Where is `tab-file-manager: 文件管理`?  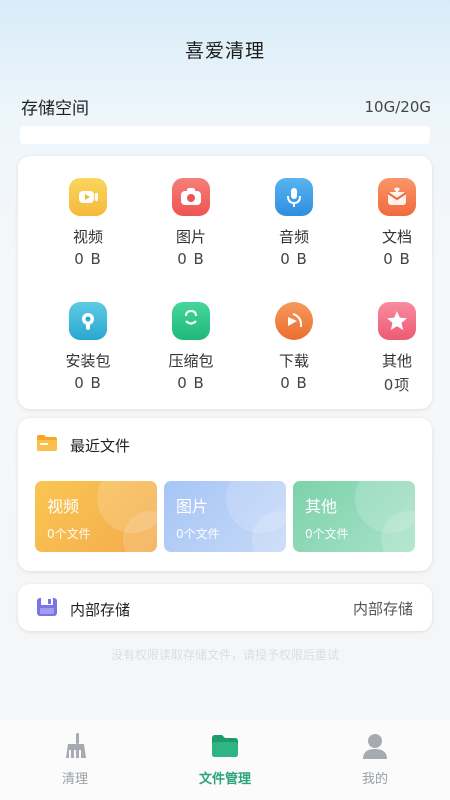 tab-file-manager: 文件管理 is located at coordinates (225, 759).